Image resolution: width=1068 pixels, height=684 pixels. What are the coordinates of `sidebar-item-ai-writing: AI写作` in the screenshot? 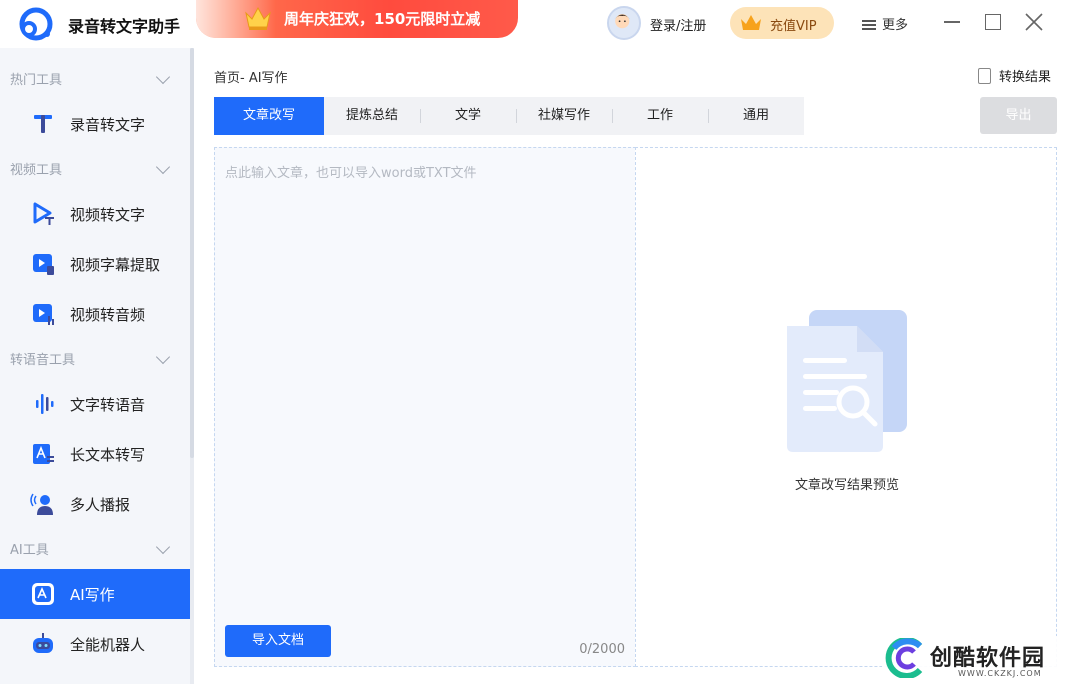 It's located at (95, 594).